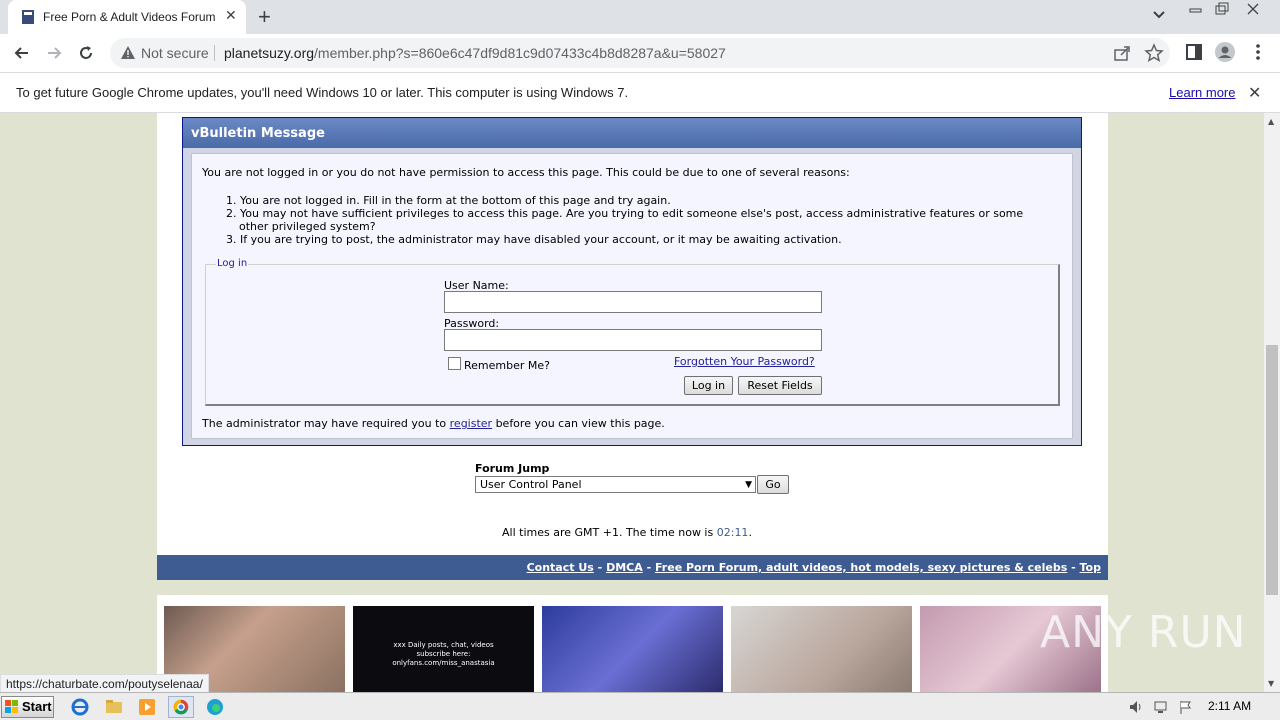 The width and height of the screenshot is (1280, 720). Describe the element at coordinates (54, 53) in the screenshot. I see `forward-icon` at that location.